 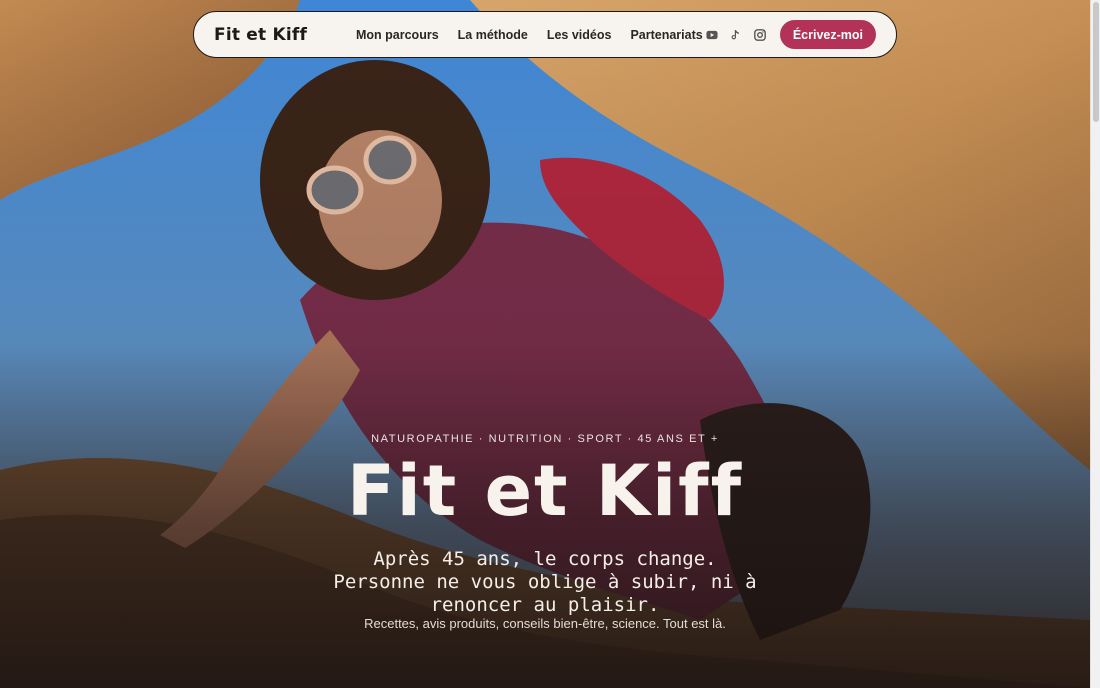 What do you see at coordinates (579, 35) in the screenshot?
I see `nav-link-les-videos: Les vidéos` at bounding box center [579, 35].